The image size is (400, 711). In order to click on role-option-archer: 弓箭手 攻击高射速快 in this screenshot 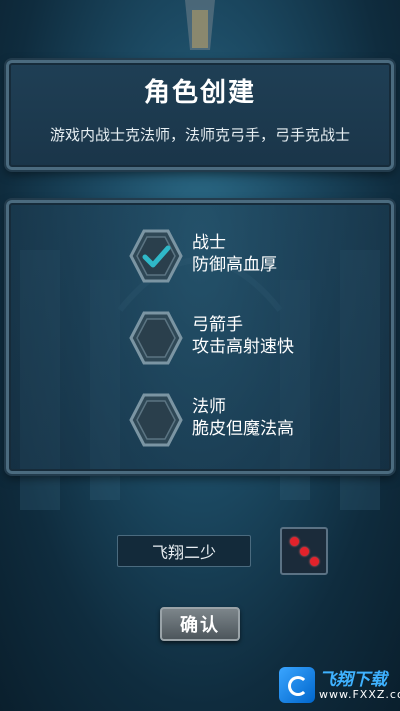, I will do `click(248, 338)`.